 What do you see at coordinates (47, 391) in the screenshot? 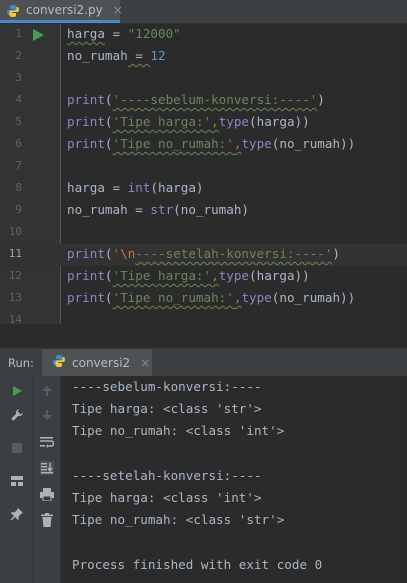
I see `arrow-up-icon` at bounding box center [47, 391].